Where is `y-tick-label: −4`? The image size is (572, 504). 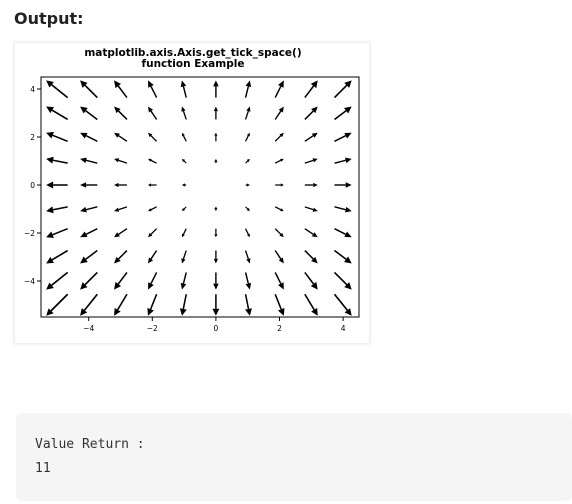
y-tick-label: −4 is located at coordinates (29, 281).